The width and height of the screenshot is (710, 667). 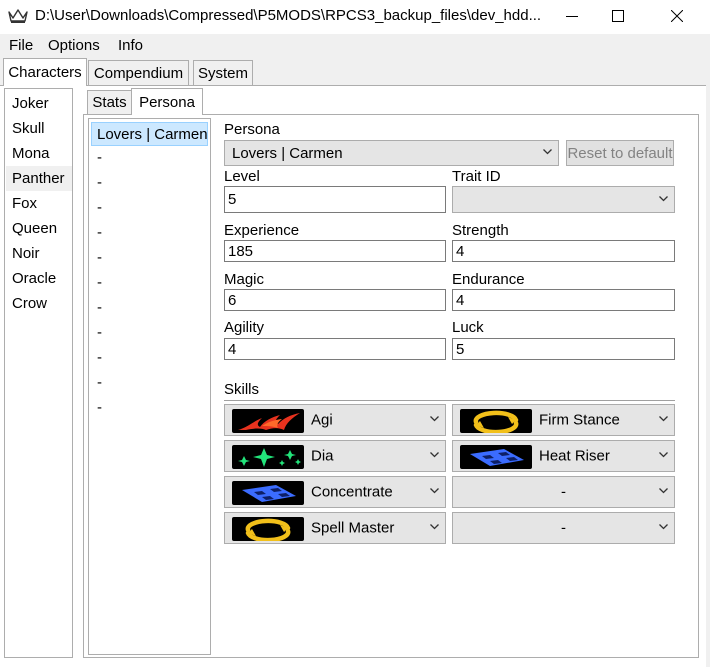 I want to click on reset-to-default-button: Reset to default, so click(x=620, y=153).